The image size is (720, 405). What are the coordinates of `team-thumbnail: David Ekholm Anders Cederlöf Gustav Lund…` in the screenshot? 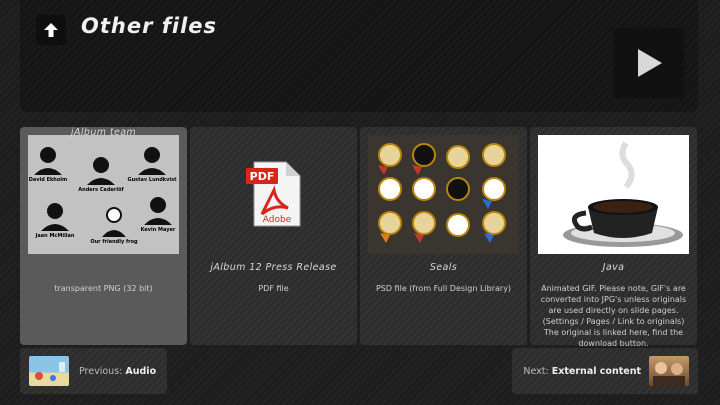 It's located at (103, 194).